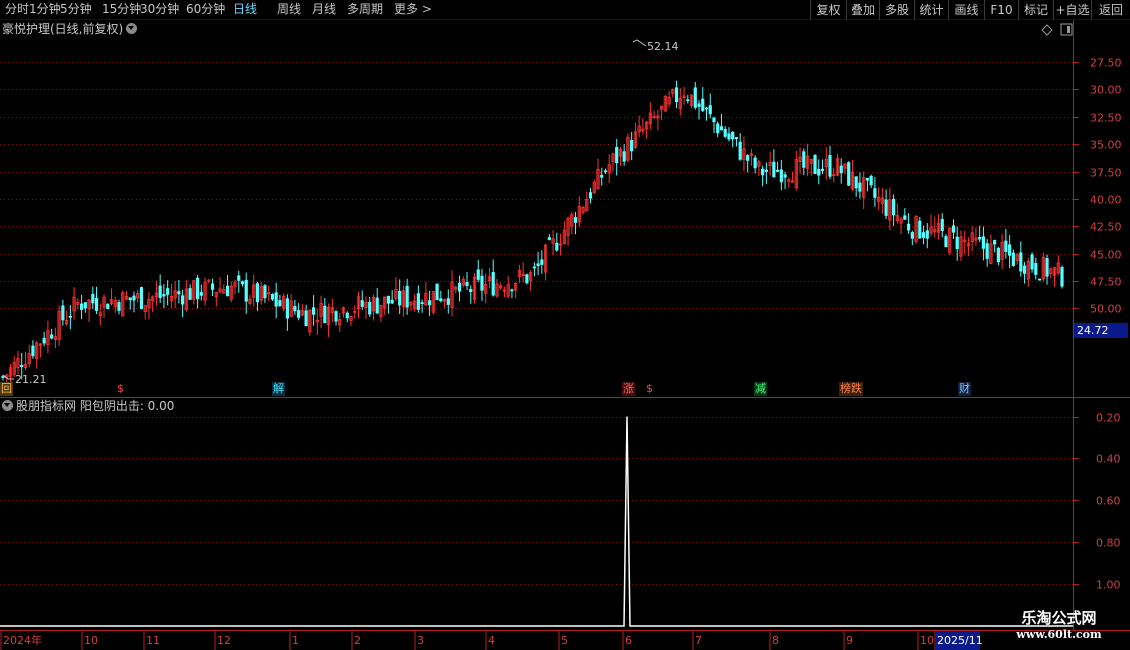 Image resolution: width=1130 pixels, height=650 pixels. I want to click on event-marker-dividend: $, so click(120, 389).